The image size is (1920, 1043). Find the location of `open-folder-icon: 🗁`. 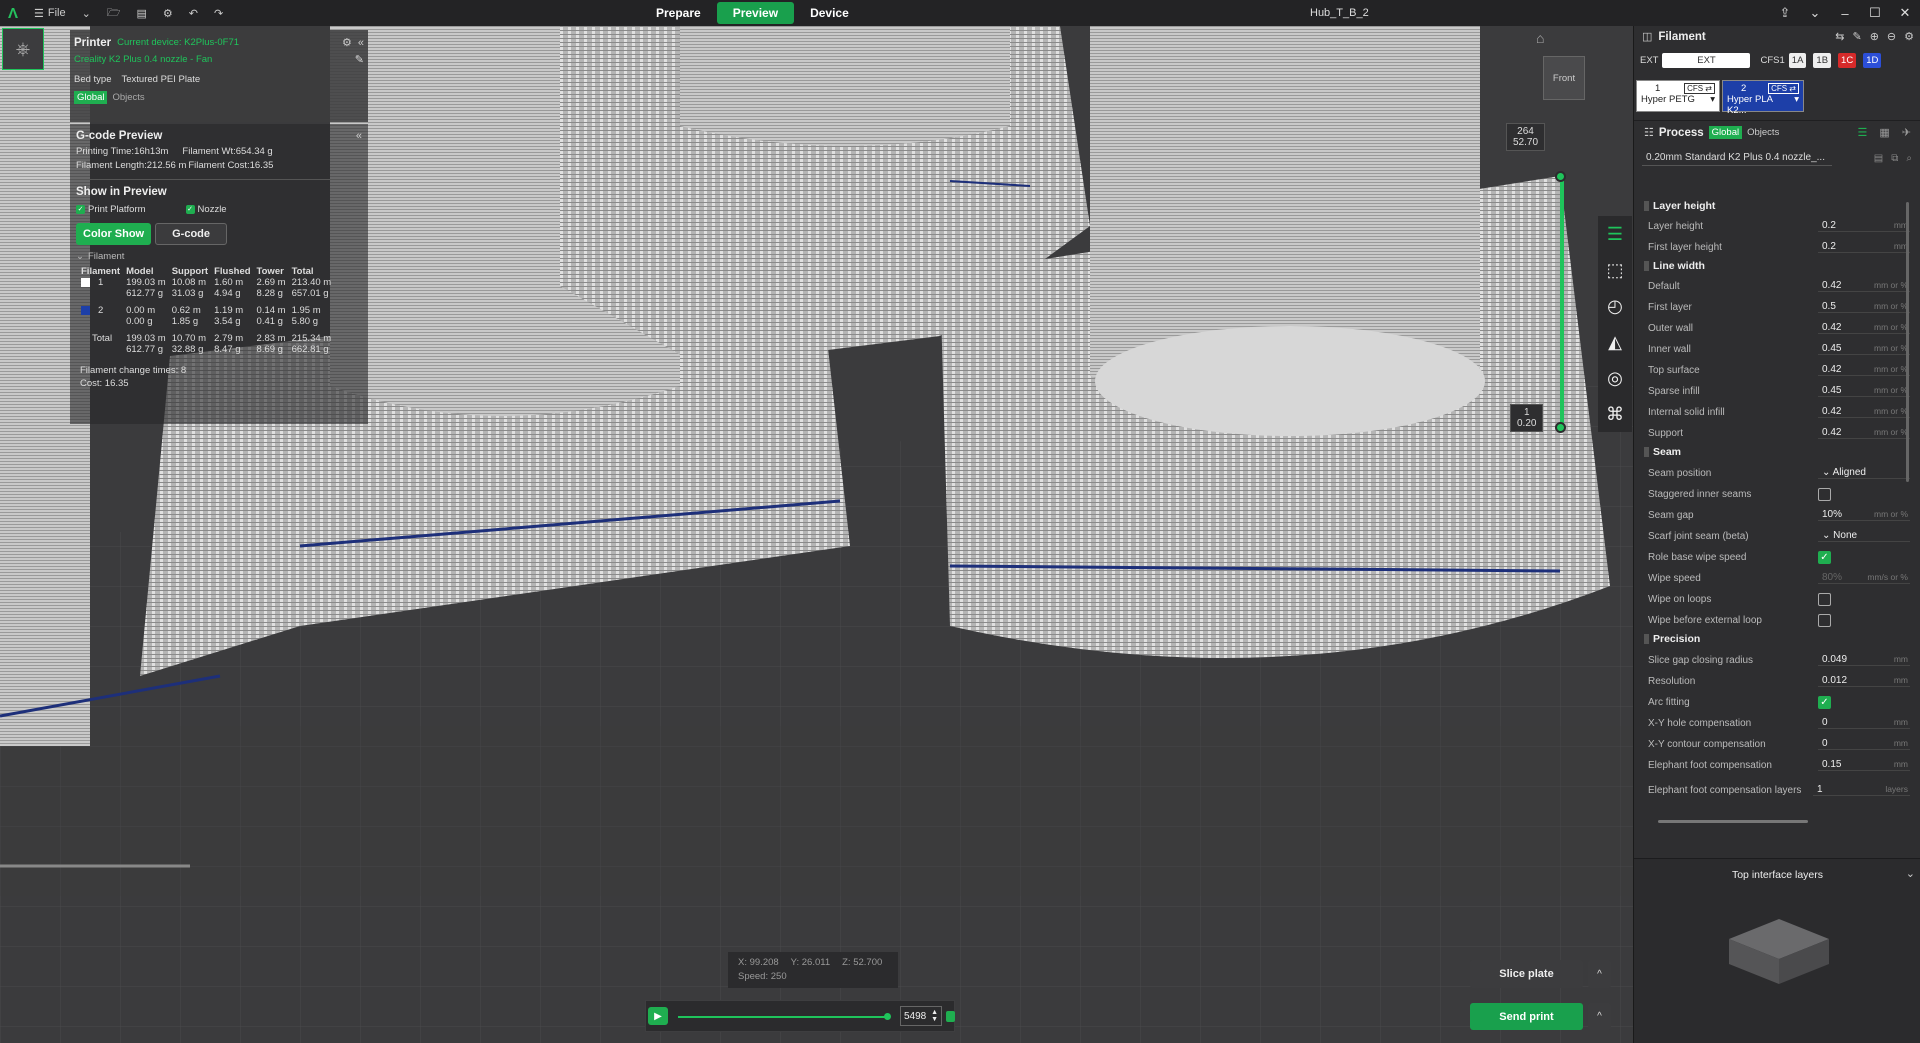

open-folder-icon: 🗁 is located at coordinates (114, 13).